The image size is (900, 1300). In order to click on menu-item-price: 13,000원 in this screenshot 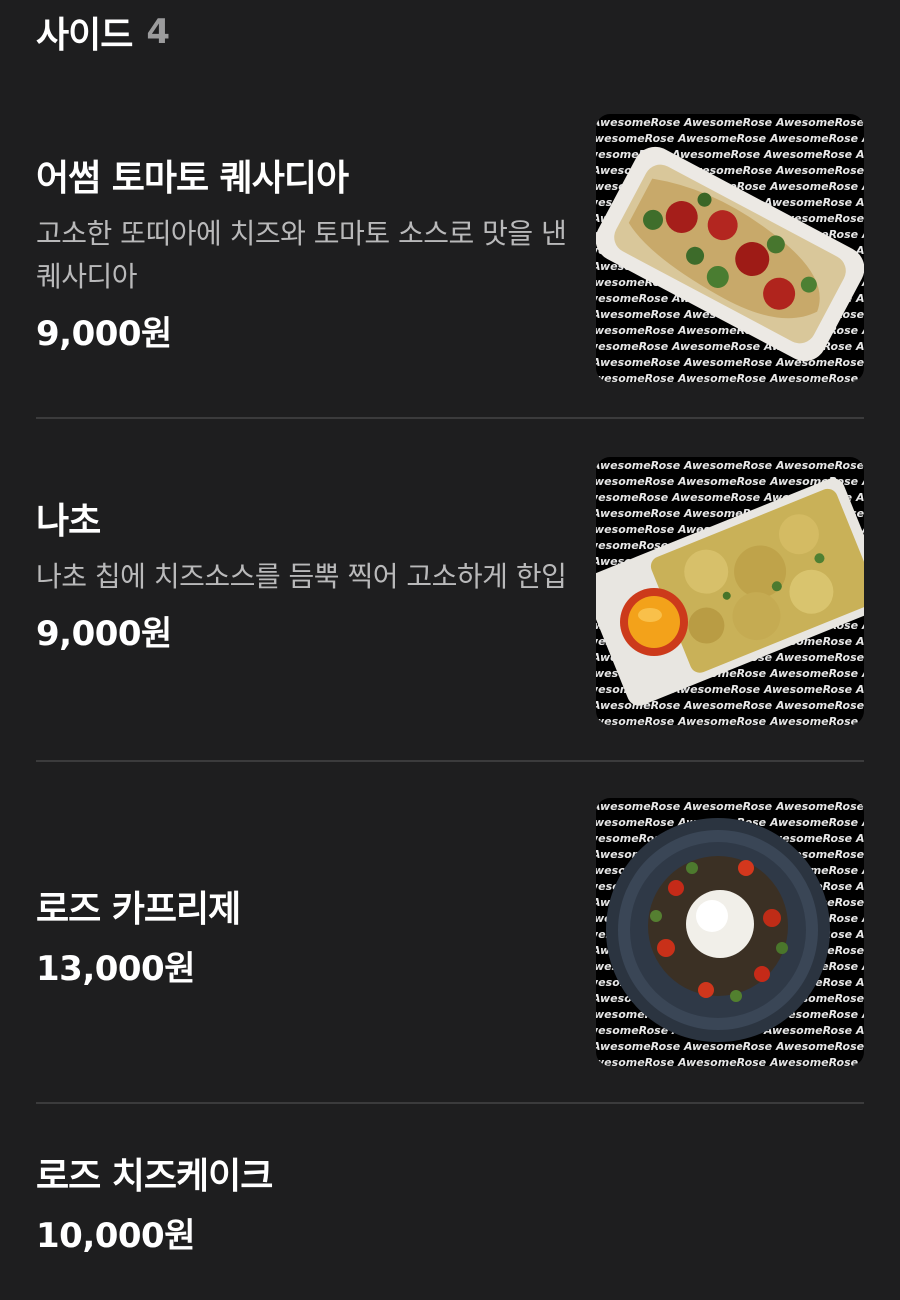, I will do `click(115, 969)`.